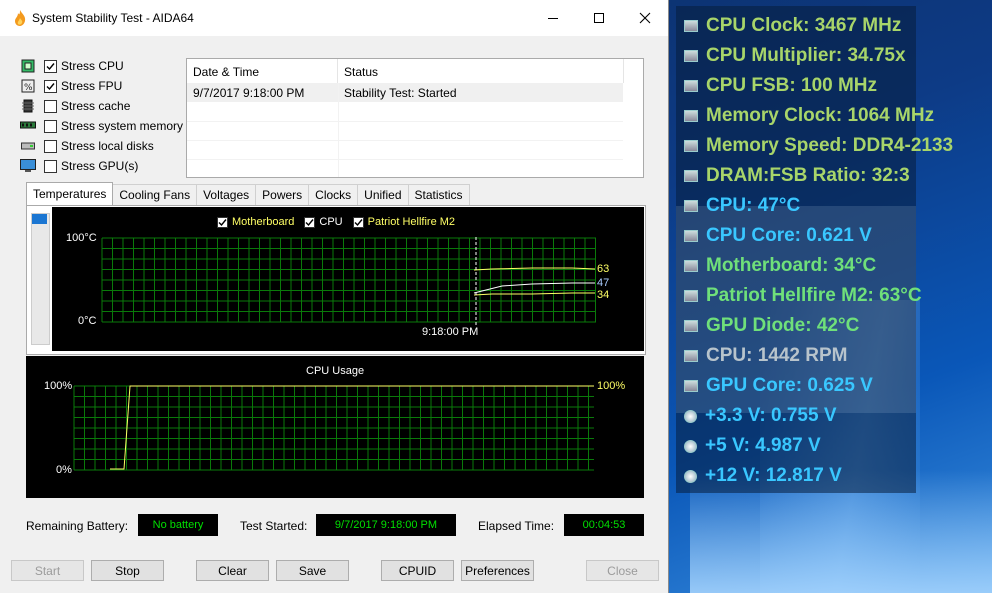 This screenshot has height=593, width=992. What do you see at coordinates (96, 106) in the screenshot?
I see `stress-cache-label: Stress cache` at bounding box center [96, 106].